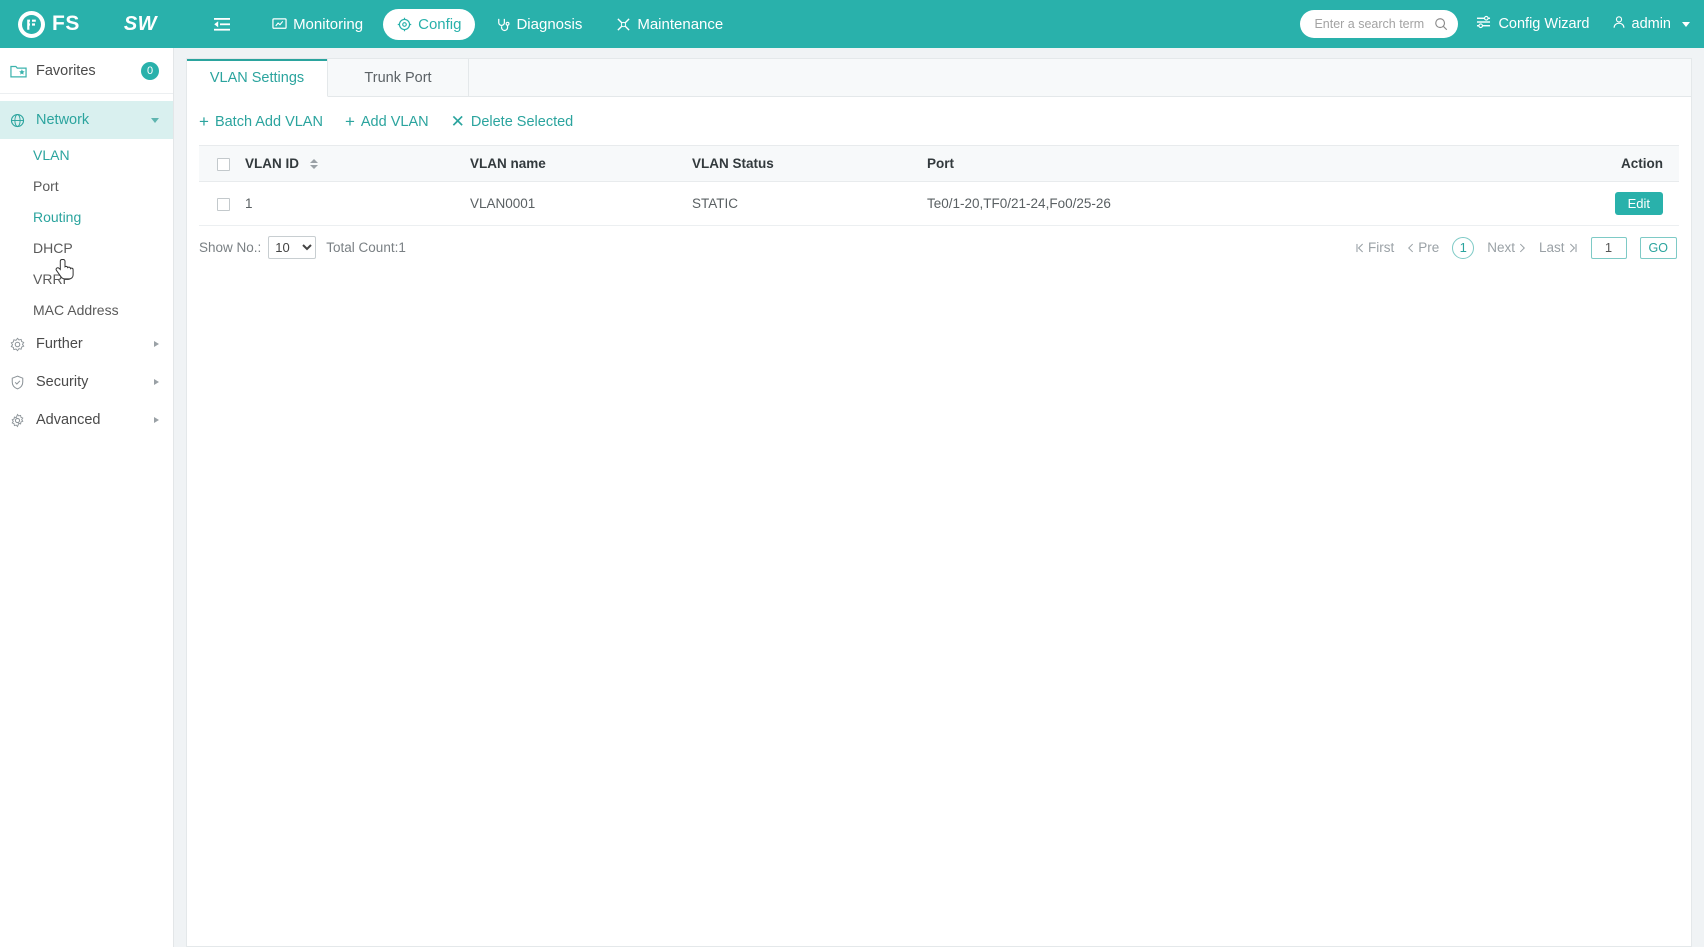  What do you see at coordinates (68, 420) in the screenshot?
I see `sidebar-group-advanced-label: Advanced` at bounding box center [68, 420].